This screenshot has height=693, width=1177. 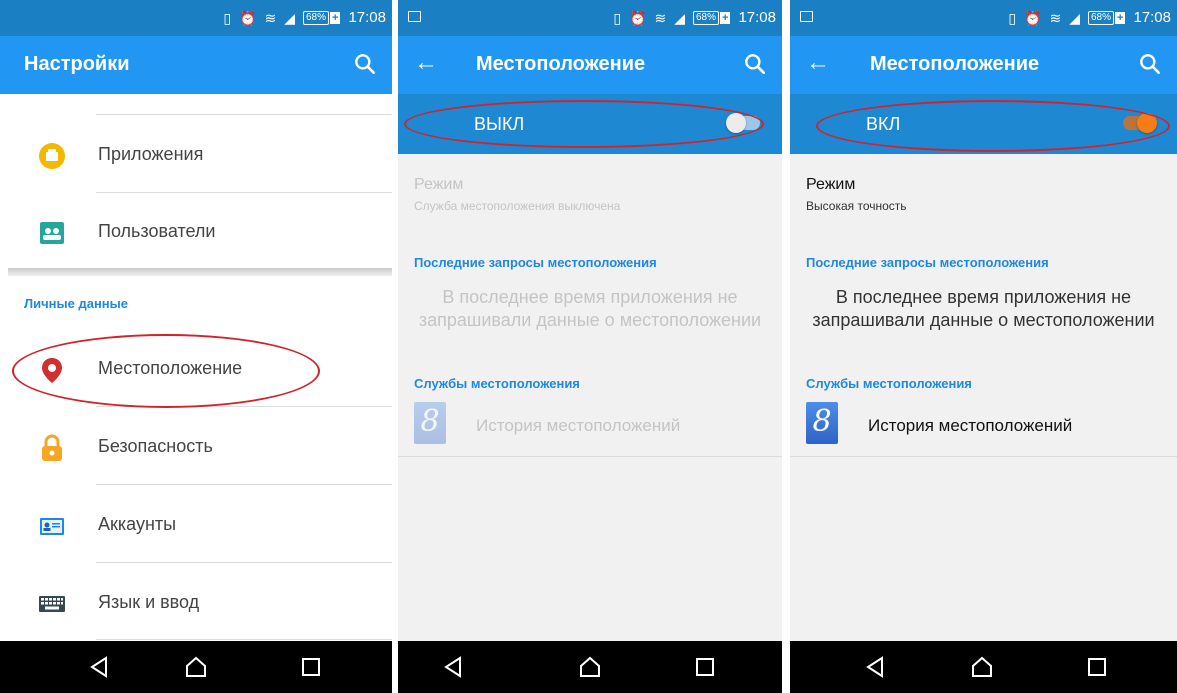 I want to click on settings-item-label: Безопасность, so click(x=155, y=446).